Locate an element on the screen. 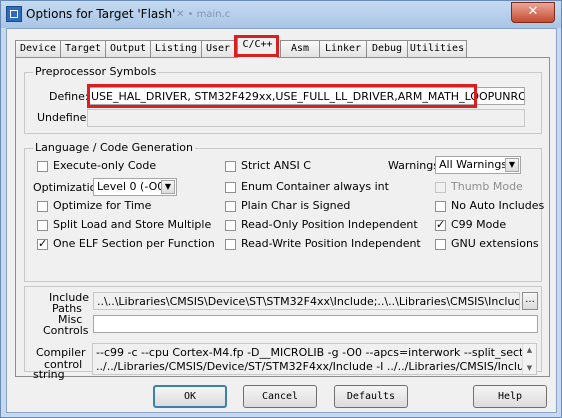 This screenshot has width=562, height=418. enum-container-label: Enum Container always int is located at coordinates (315, 186).